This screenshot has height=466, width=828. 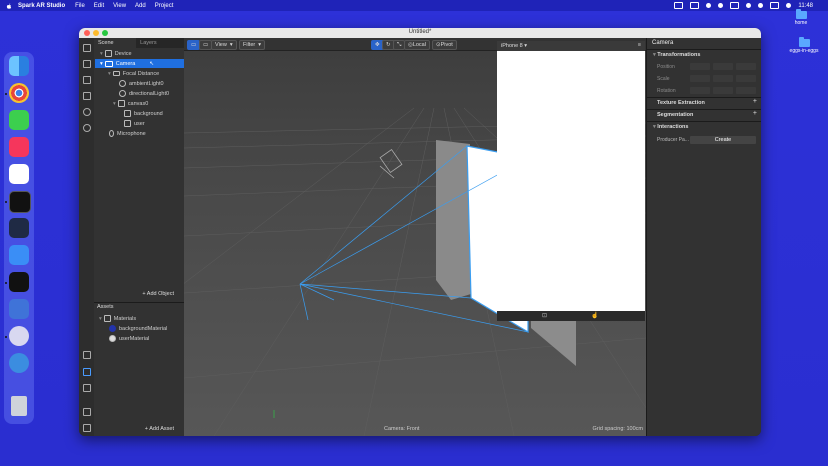 I want to click on upload-icon, so click(x=87, y=372).